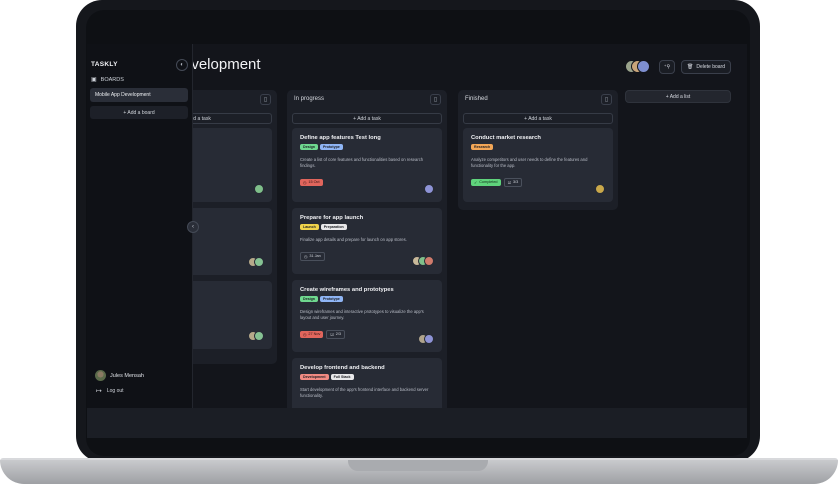 This screenshot has height=486, width=838. Describe the element at coordinates (139, 112) in the screenshot. I see `add-board-button: + Add a board` at that location.